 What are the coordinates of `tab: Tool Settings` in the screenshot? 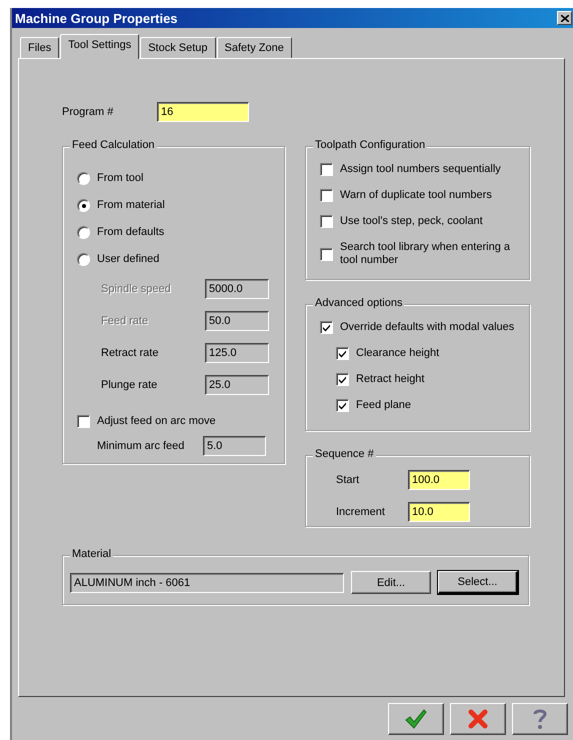 It's located at (100, 46).